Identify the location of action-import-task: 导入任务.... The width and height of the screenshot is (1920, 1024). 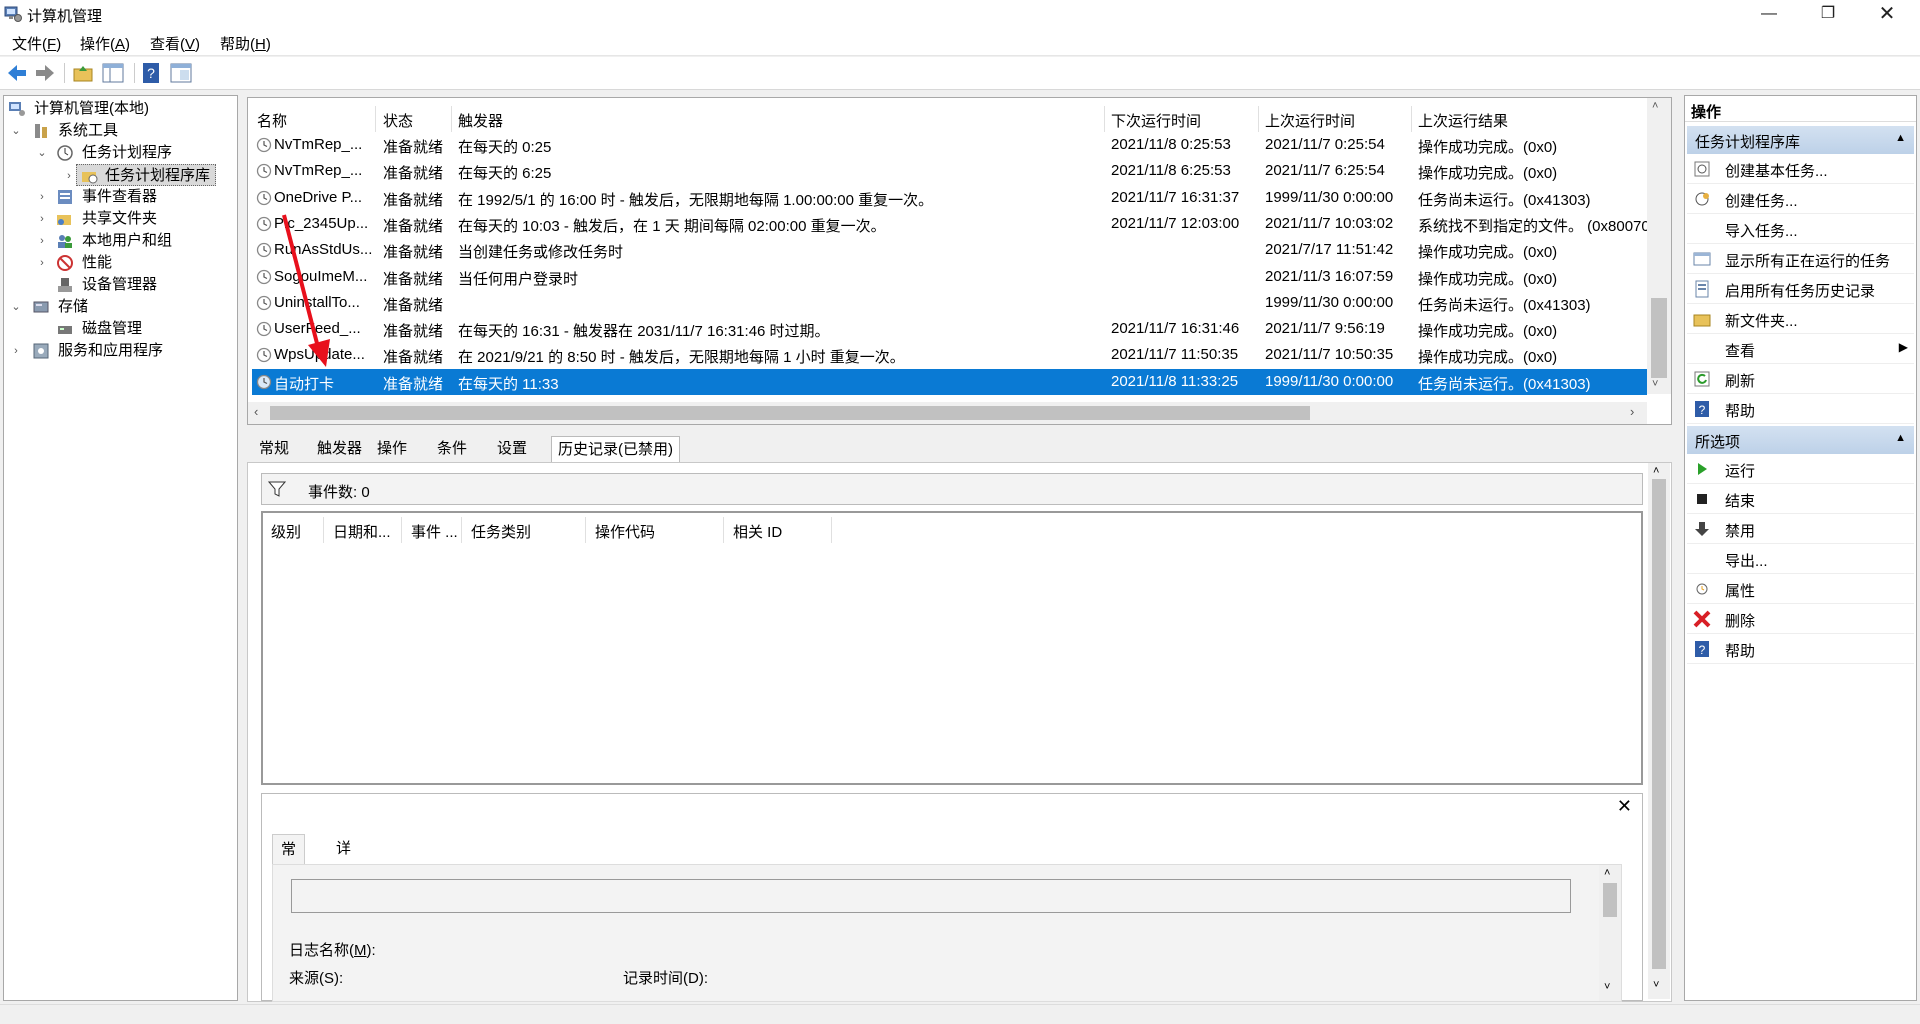
(1800, 229).